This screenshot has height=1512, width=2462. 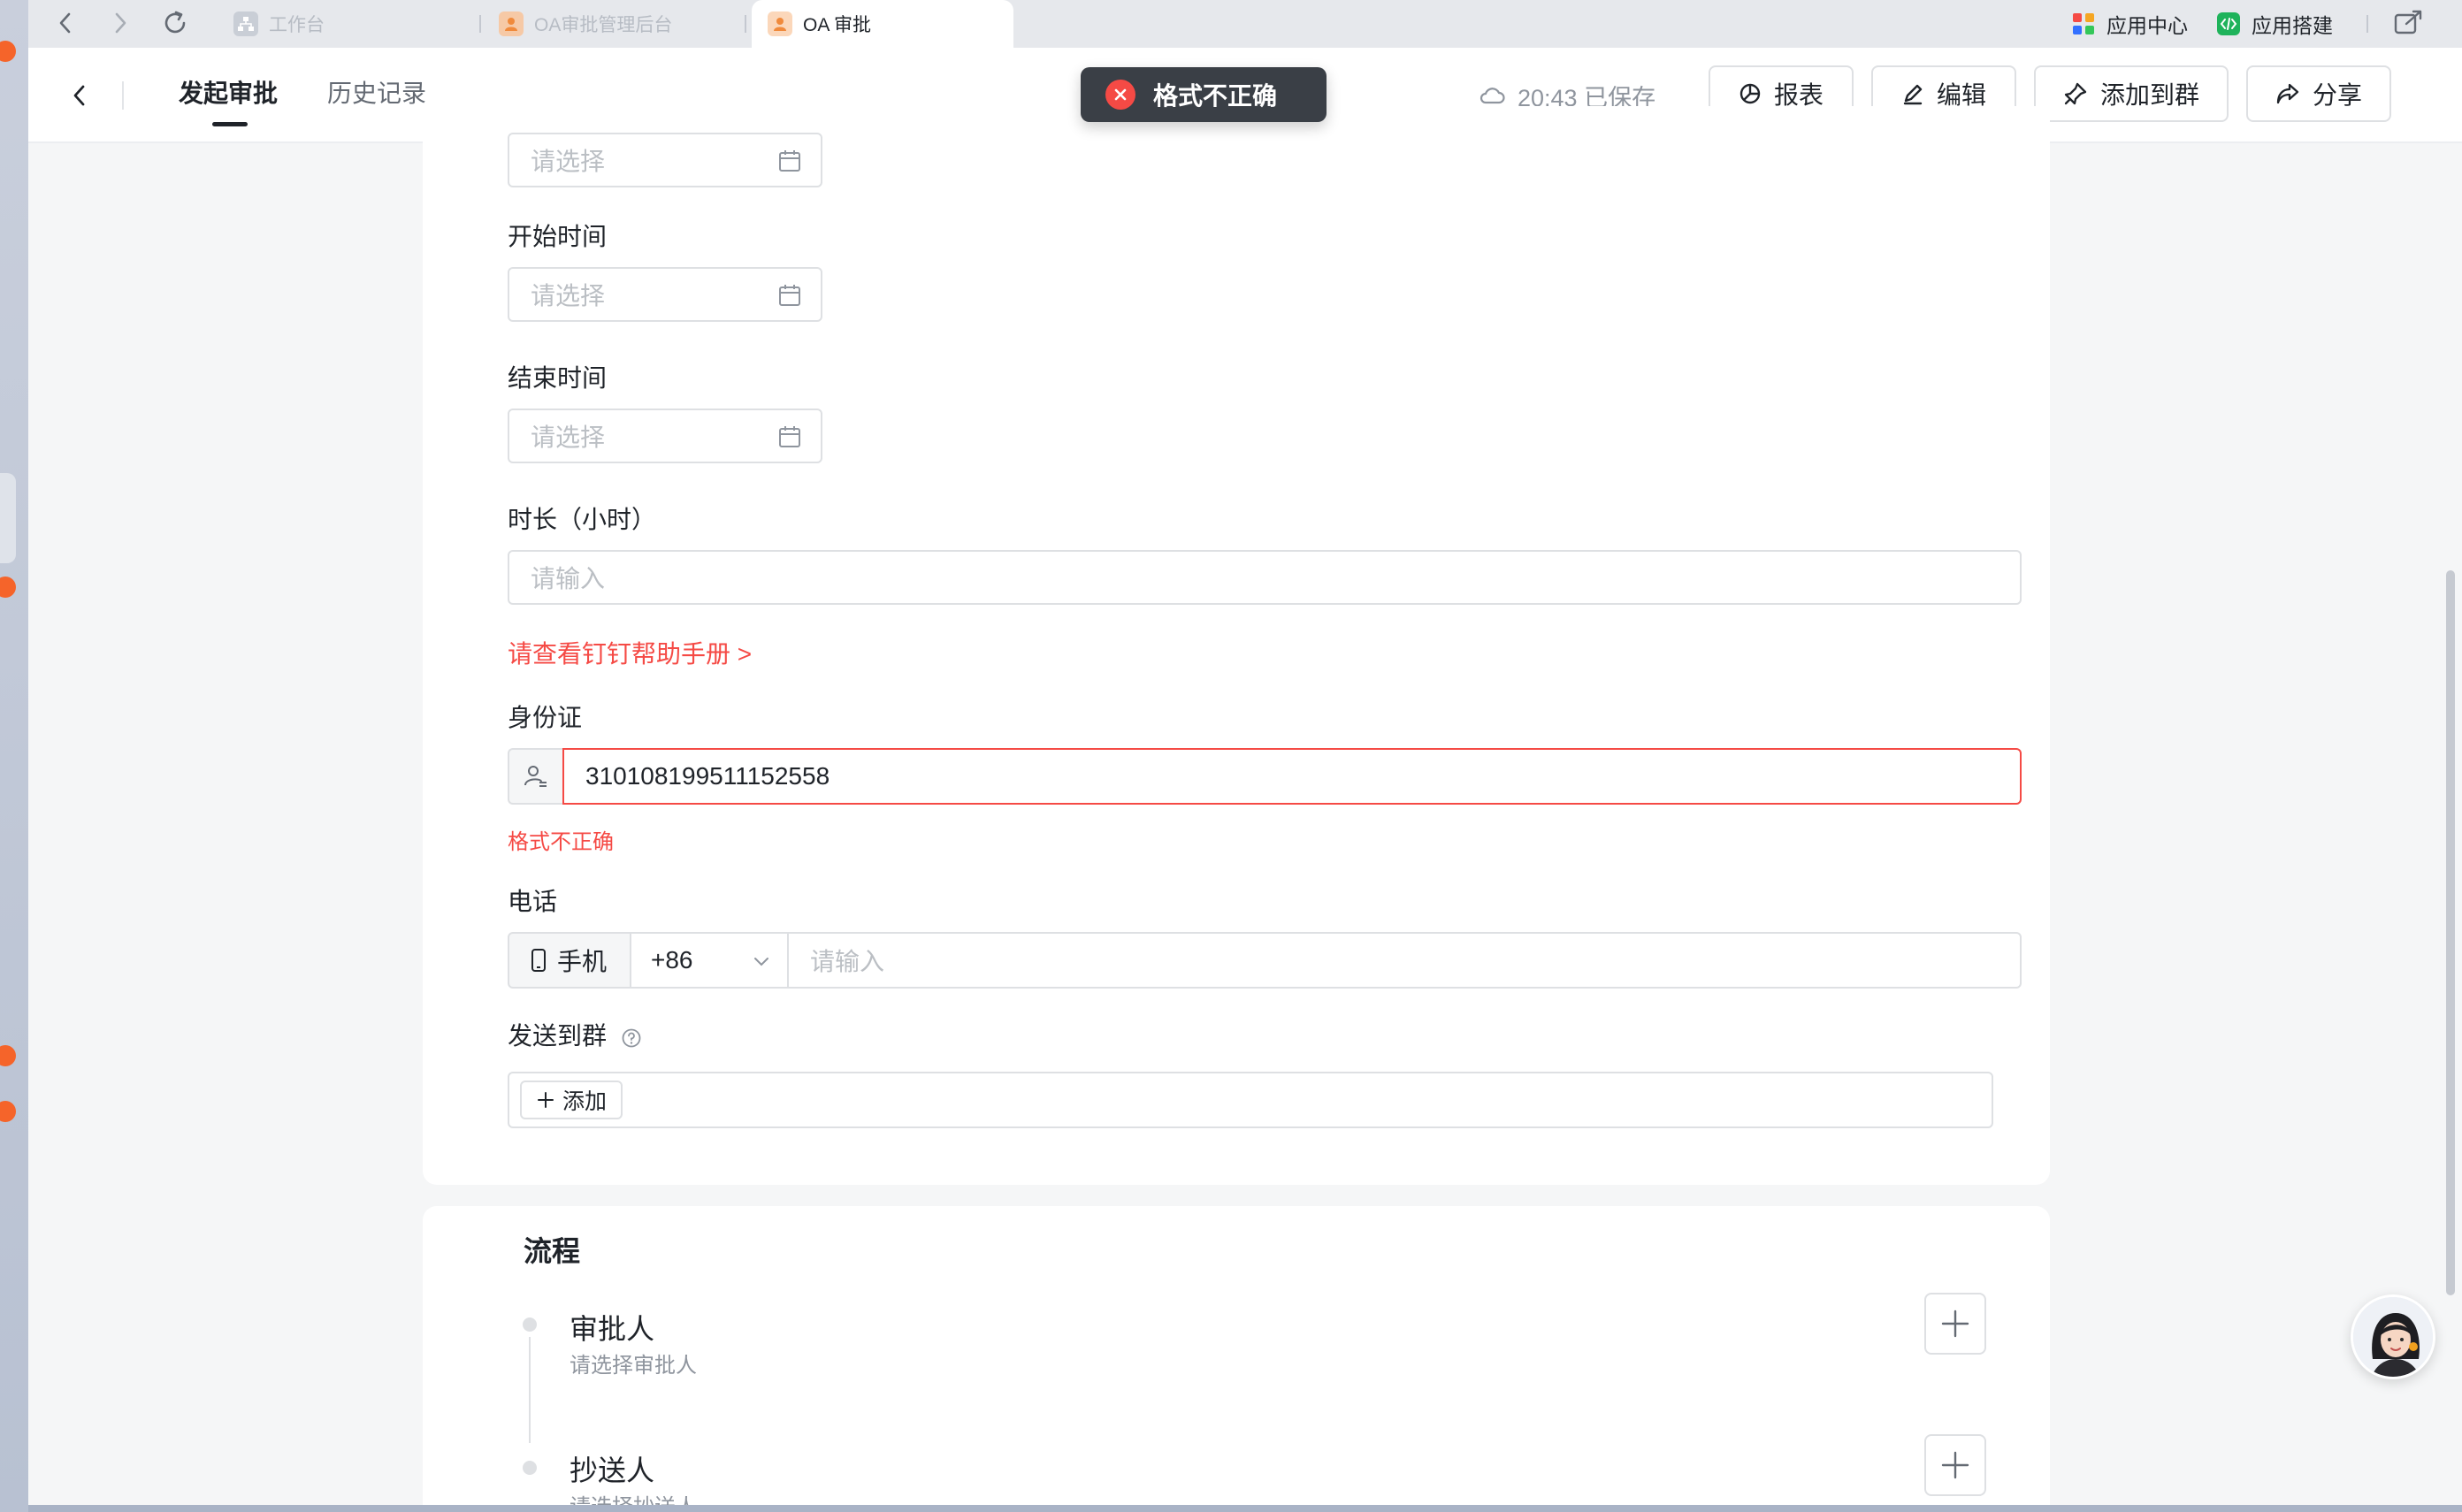 I want to click on date-placeholder: 请选择, so click(x=568, y=161).